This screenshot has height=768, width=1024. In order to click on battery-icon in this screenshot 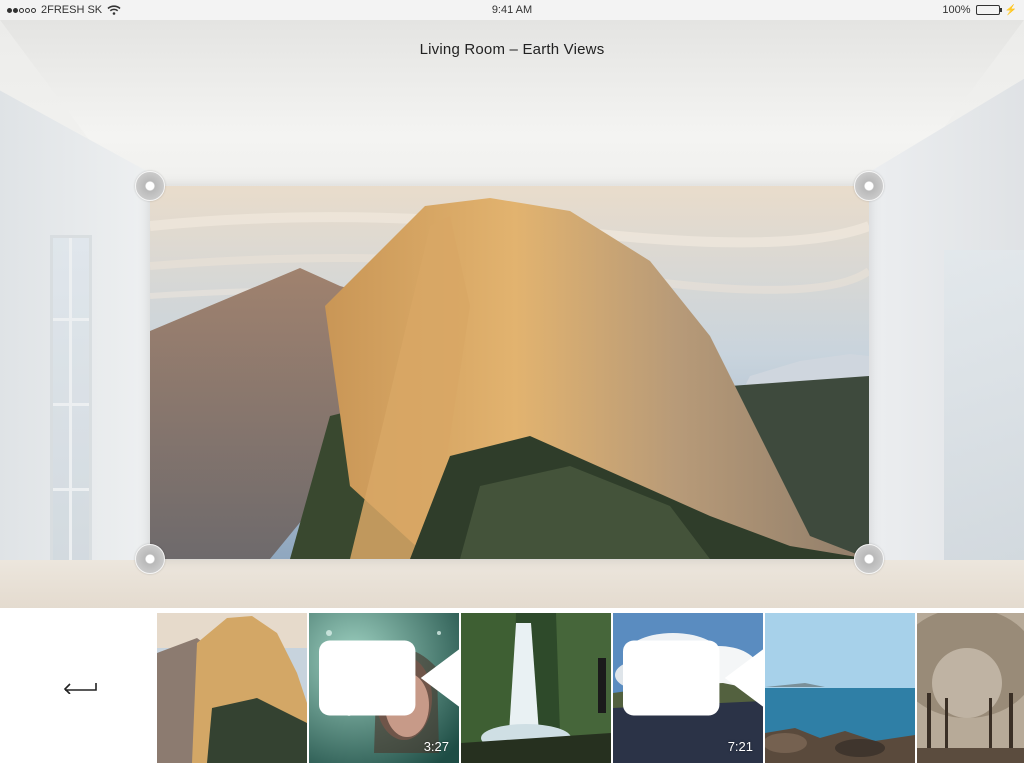, I will do `click(988, 10)`.